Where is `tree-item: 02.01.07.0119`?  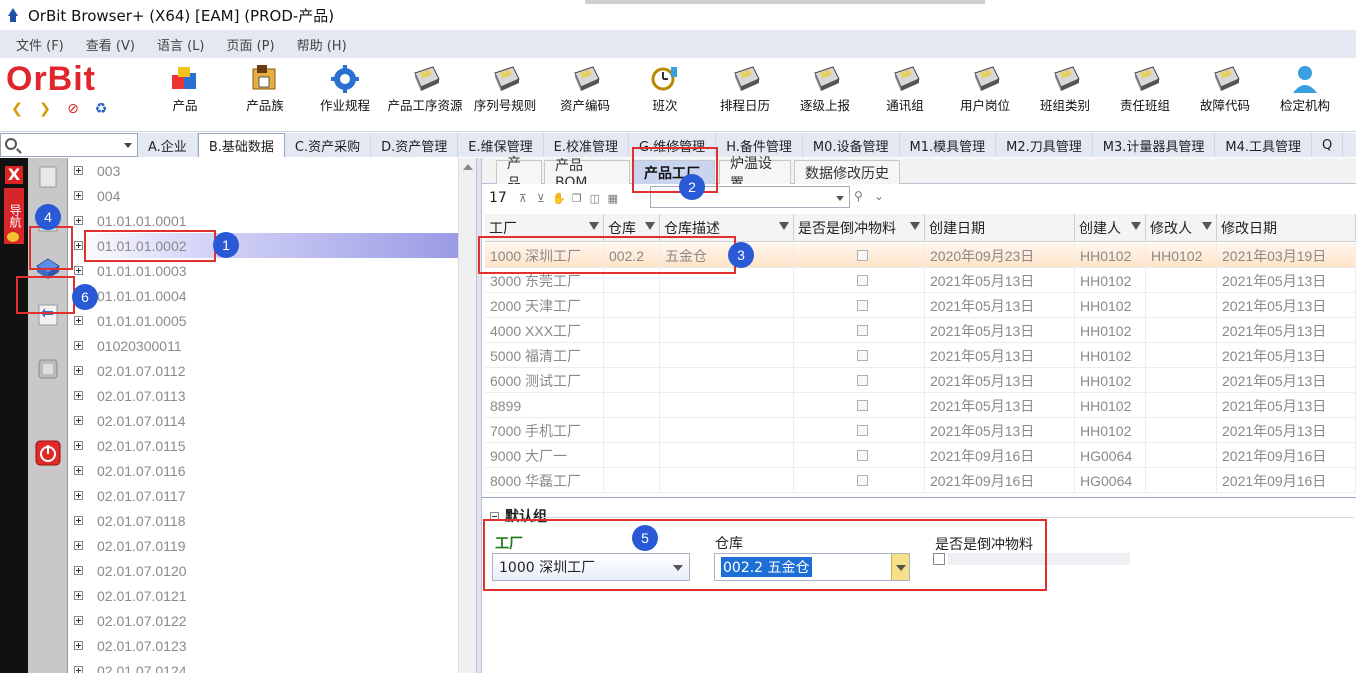 tree-item: 02.01.07.0119 is located at coordinates (265, 545).